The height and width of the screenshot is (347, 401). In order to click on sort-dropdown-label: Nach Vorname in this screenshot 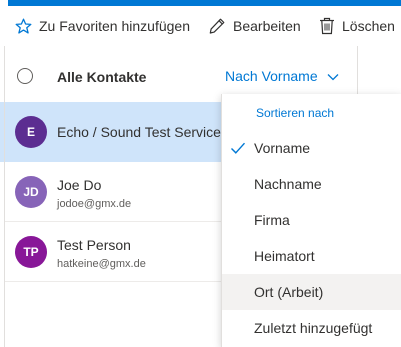, I will do `click(271, 76)`.